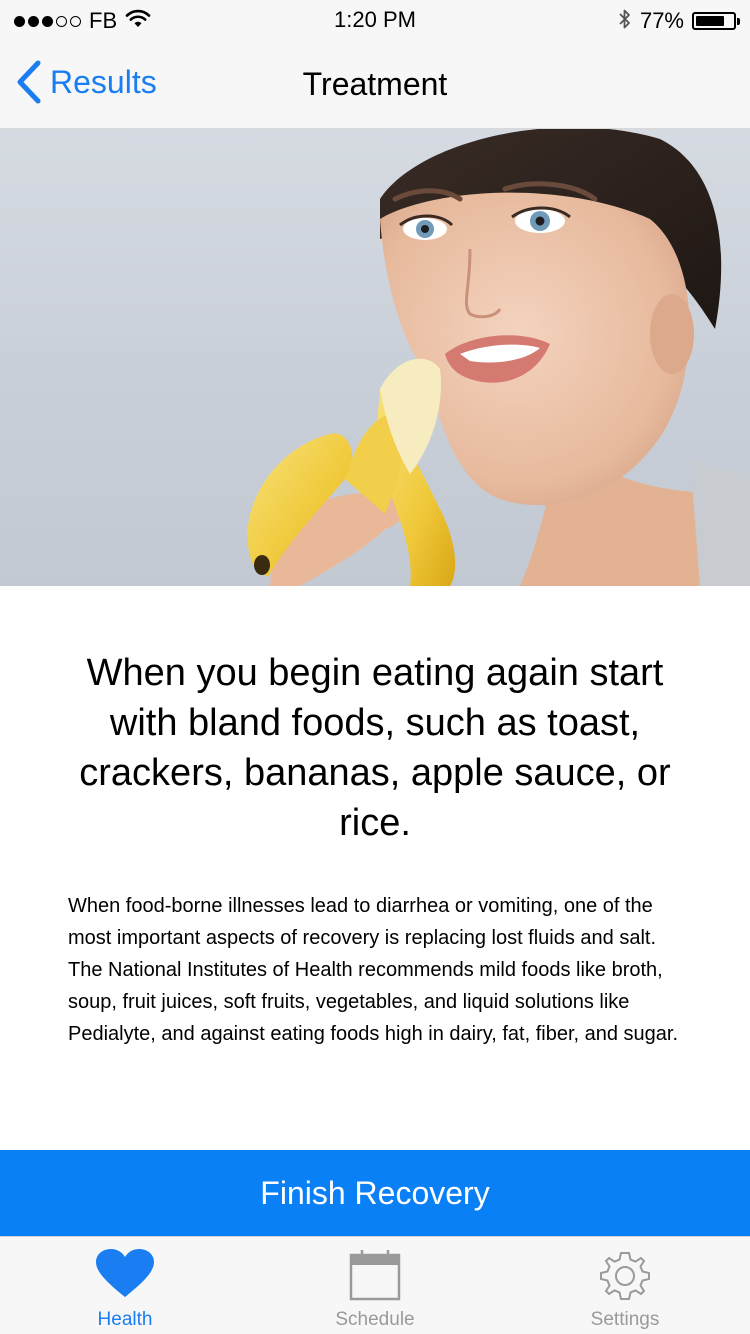 The width and height of the screenshot is (750, 1334). Describe the element at coordinates (375, 1277) in the screenshot. I see `calendar-icon` at that location.